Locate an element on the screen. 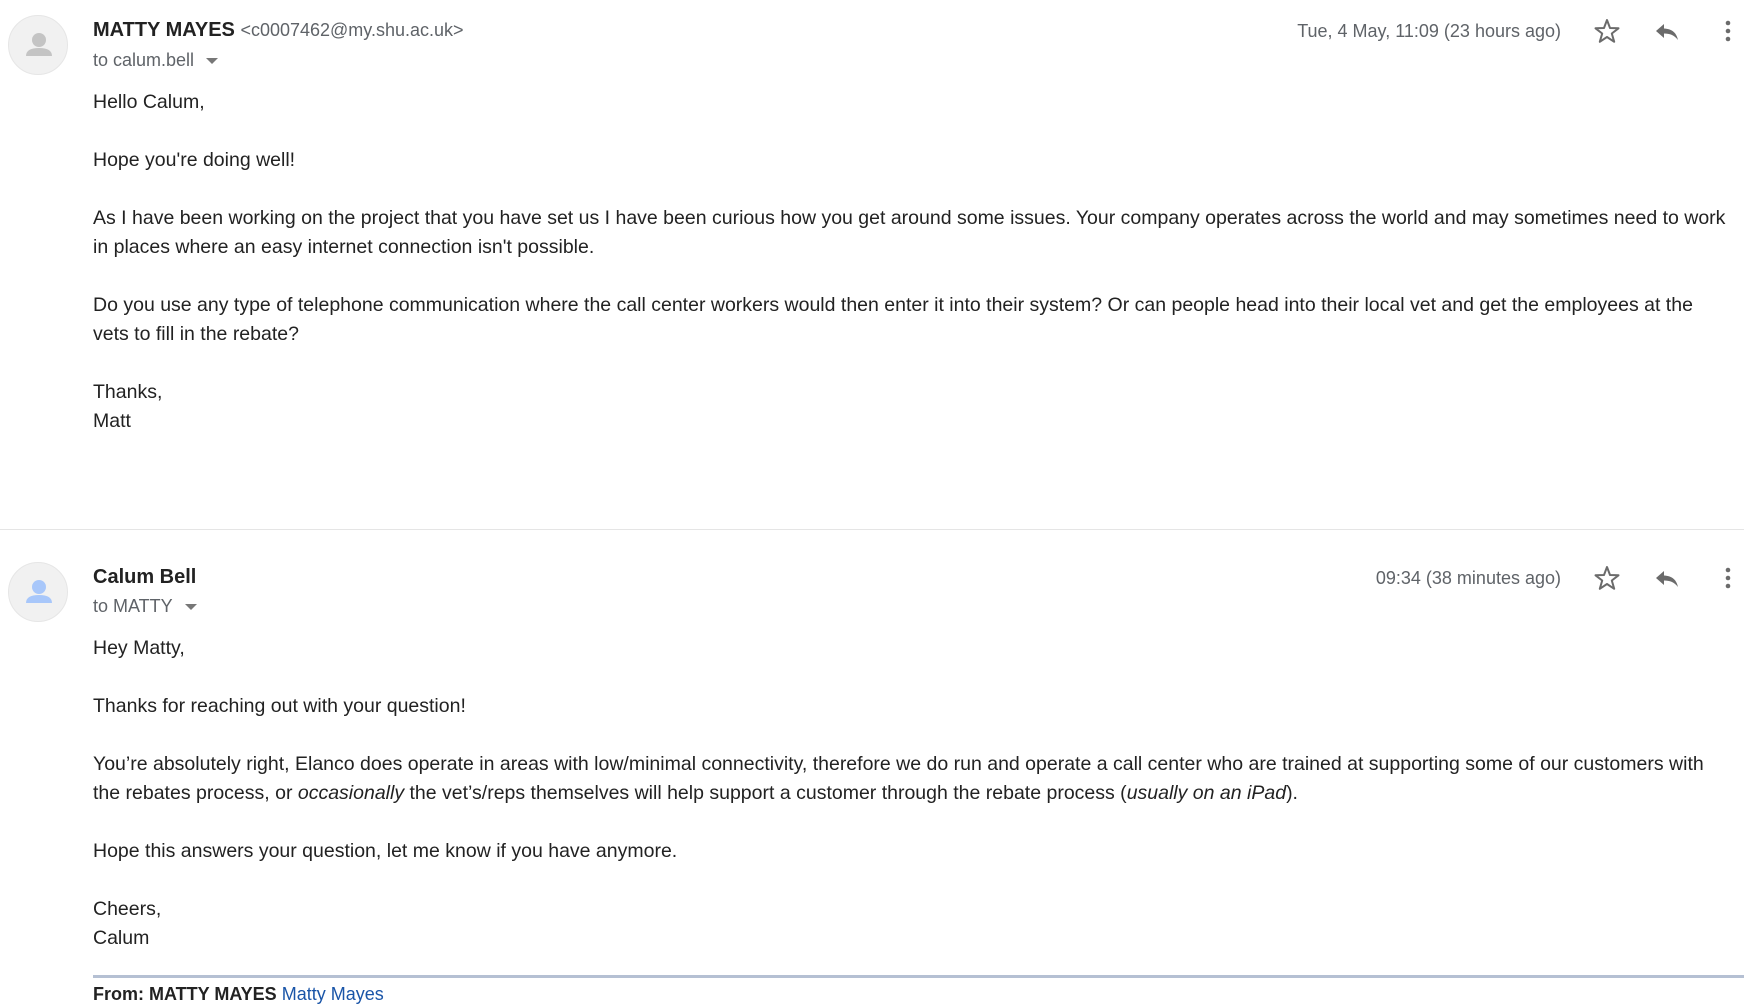  sender-name: Calum Bell is located at coordinates (145, 577).